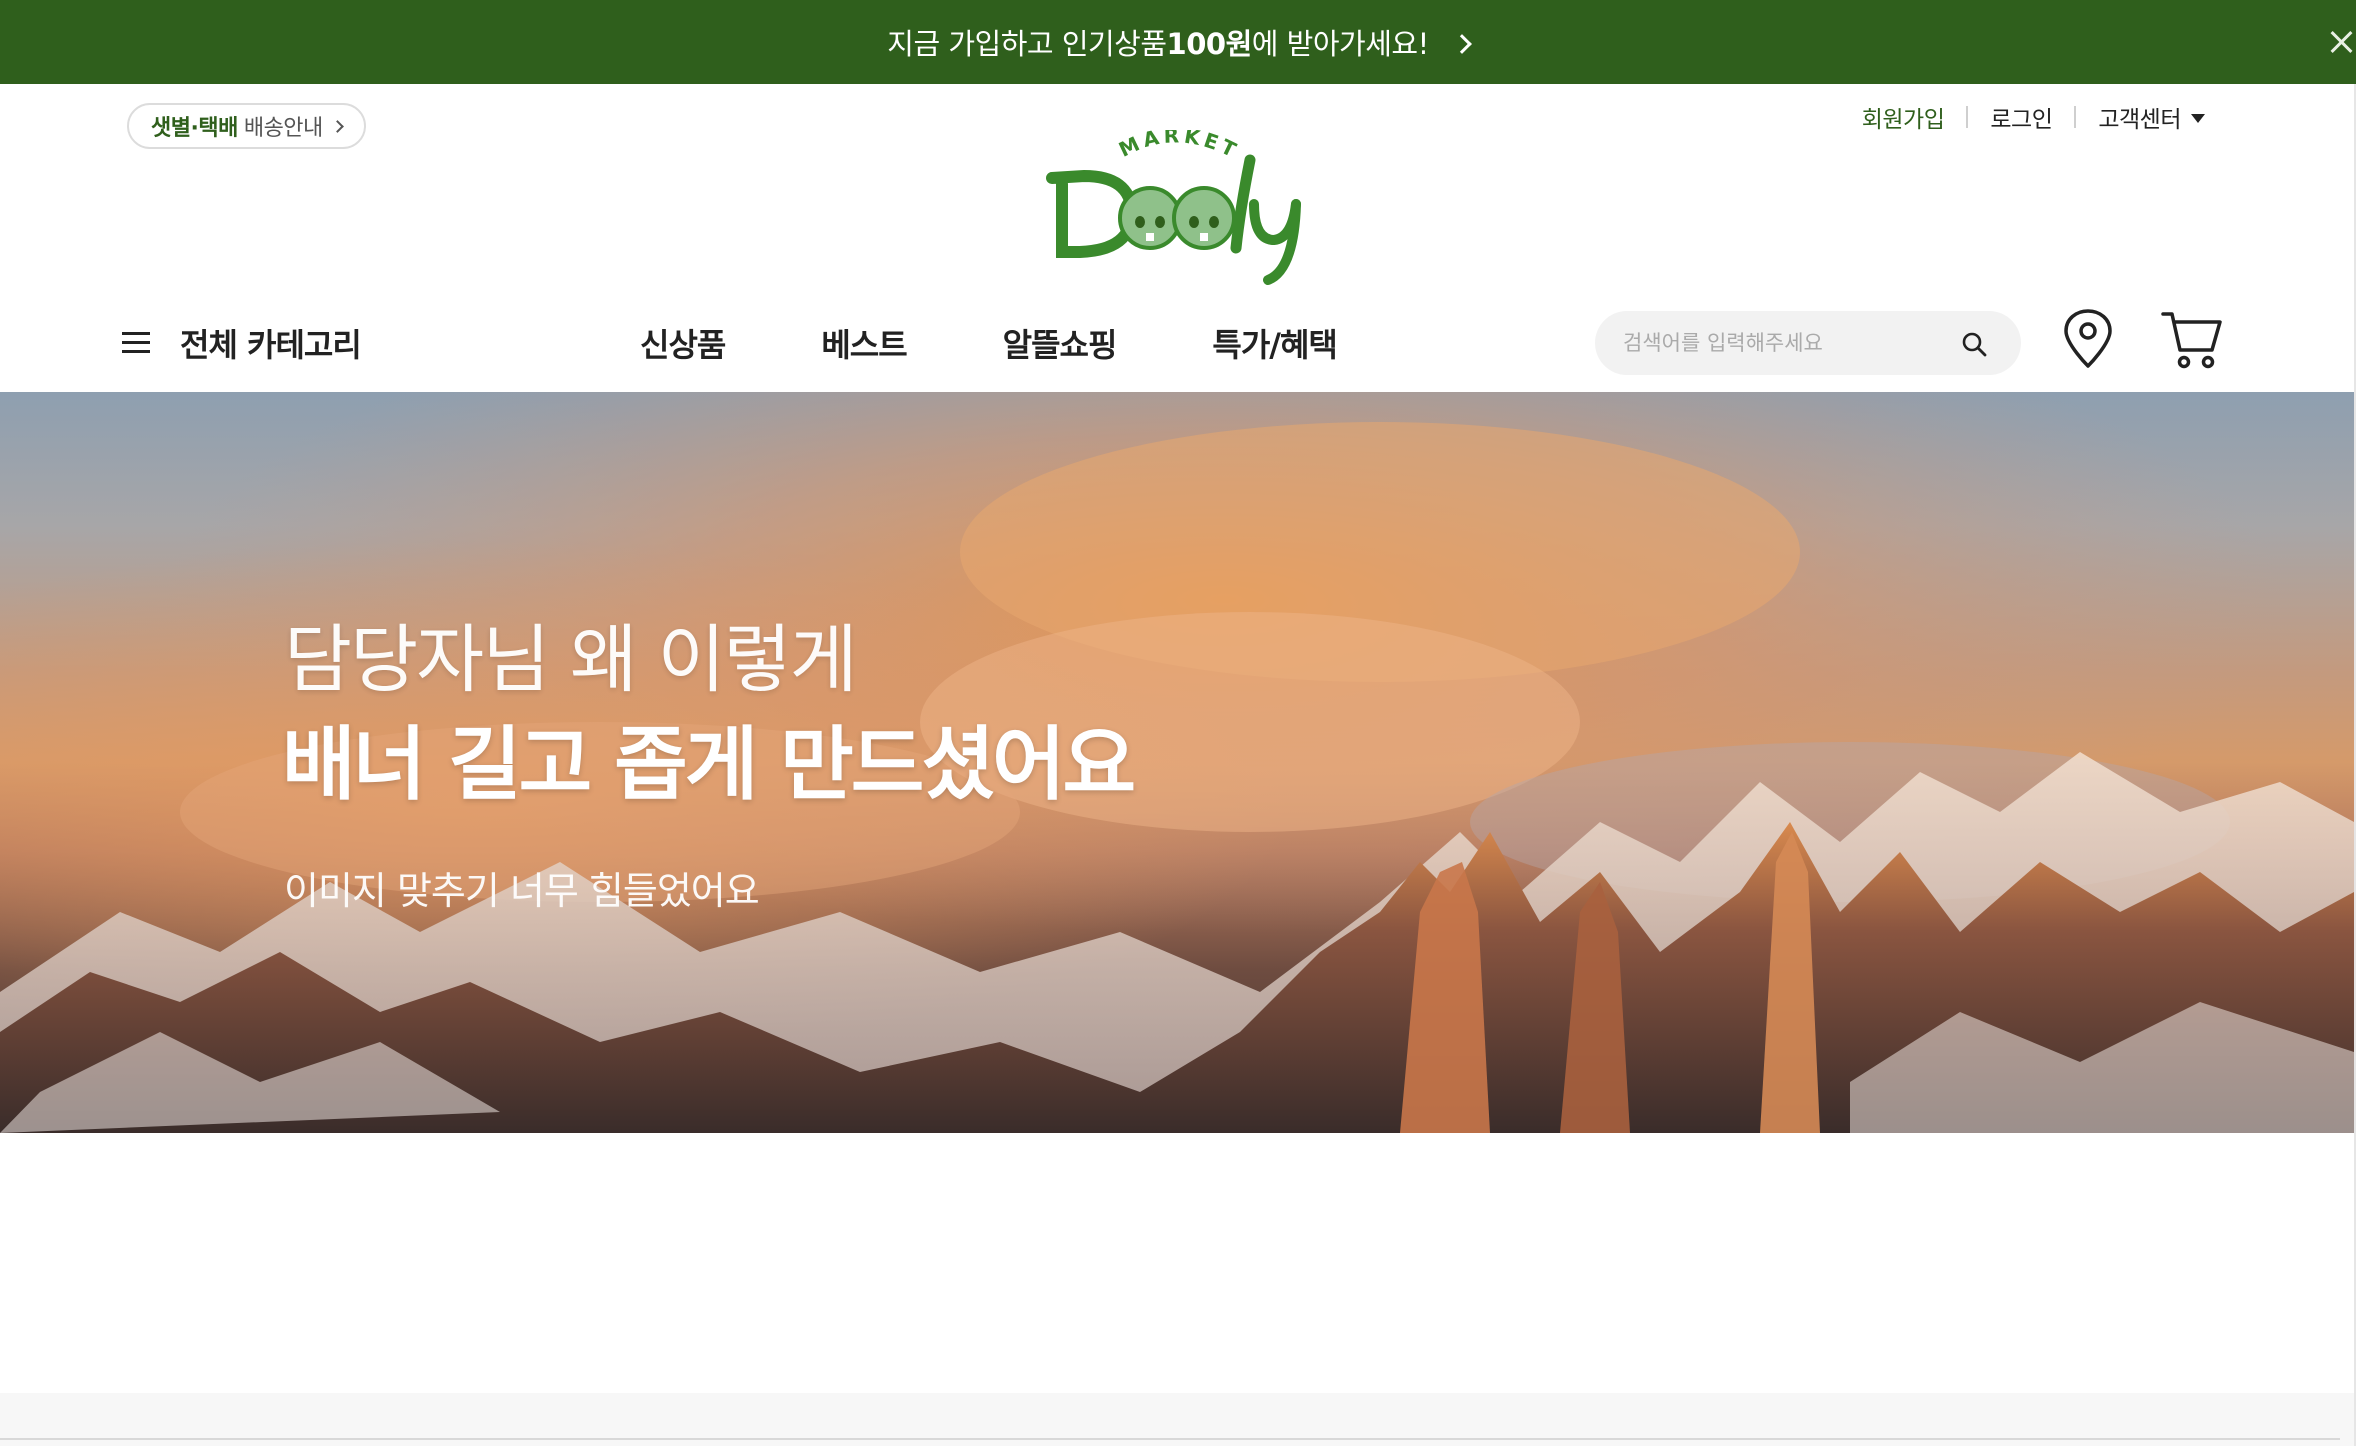 The height and width of the screenshot is (1446, 2356). What do you see at coordinates (2021, 117) in the screenshot?
I see `login-link: 로그인` at bounding box center [2021, 117].